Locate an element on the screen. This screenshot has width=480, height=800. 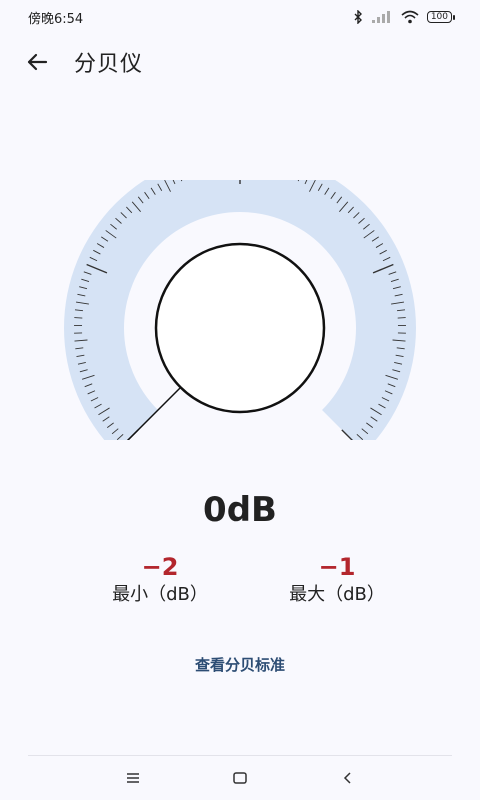
max-label: 最大（dB） is located at coordinates (337, 594).